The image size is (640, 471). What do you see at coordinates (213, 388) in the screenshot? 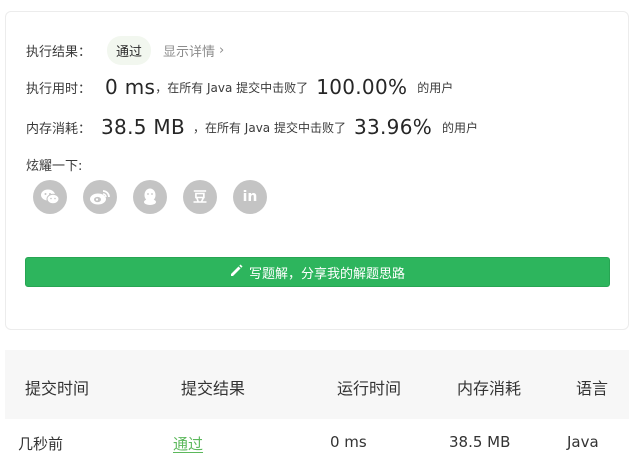
I see `header-submit-result: 提交结果` at bounding box center [213, 388].